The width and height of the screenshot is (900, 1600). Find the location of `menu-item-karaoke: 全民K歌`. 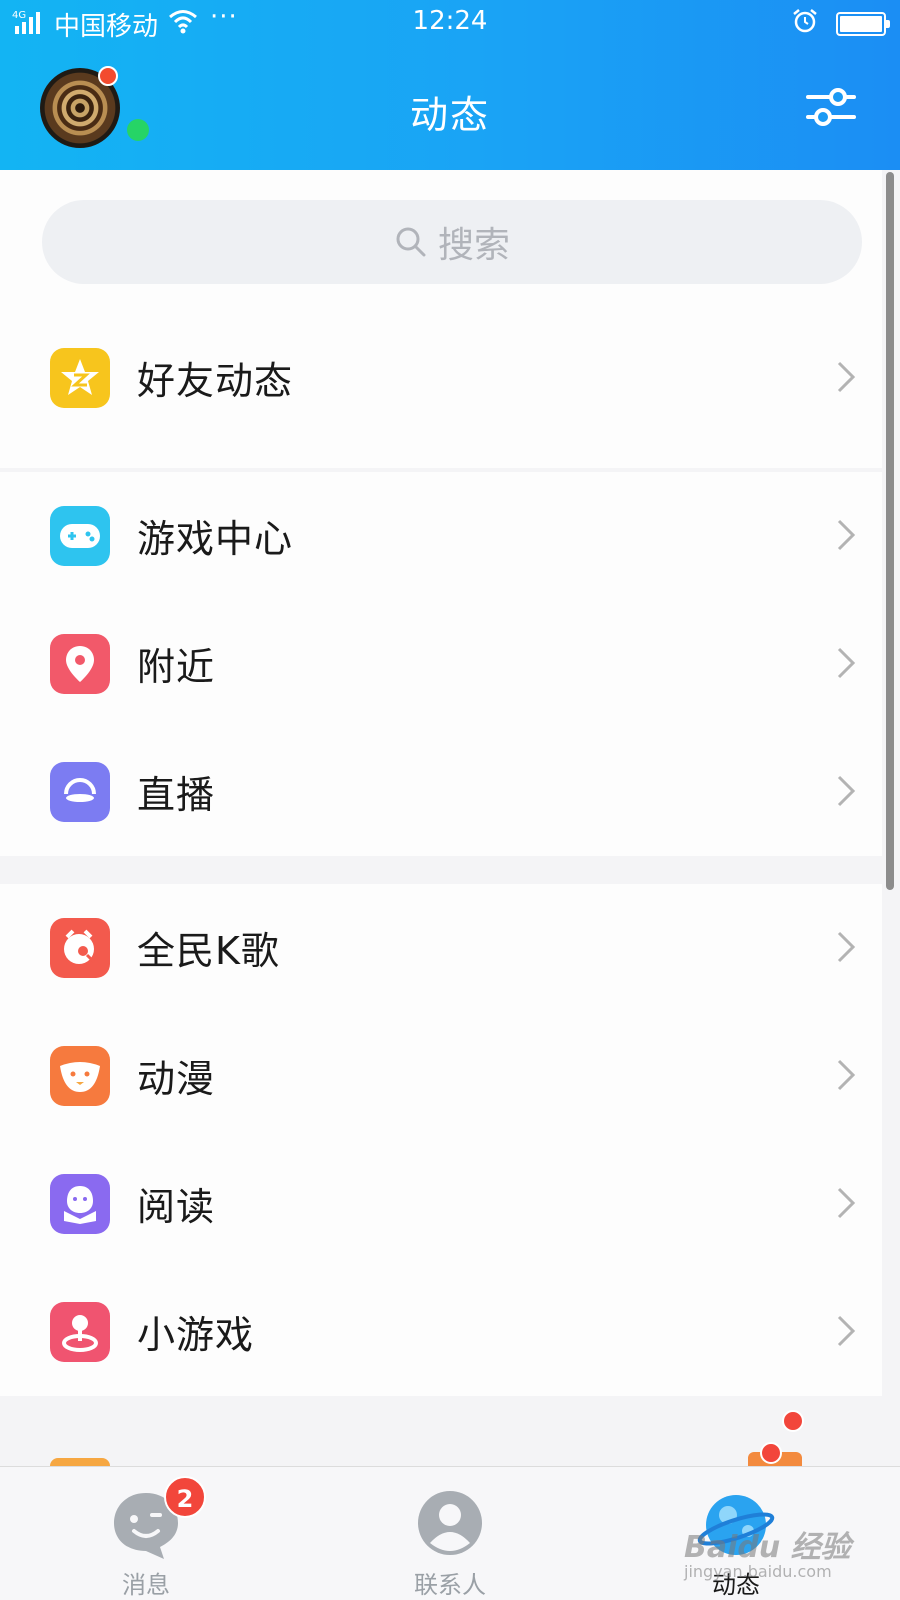

menu-item-karaoke: 全民K歌 is located at coordinates (441, 948).